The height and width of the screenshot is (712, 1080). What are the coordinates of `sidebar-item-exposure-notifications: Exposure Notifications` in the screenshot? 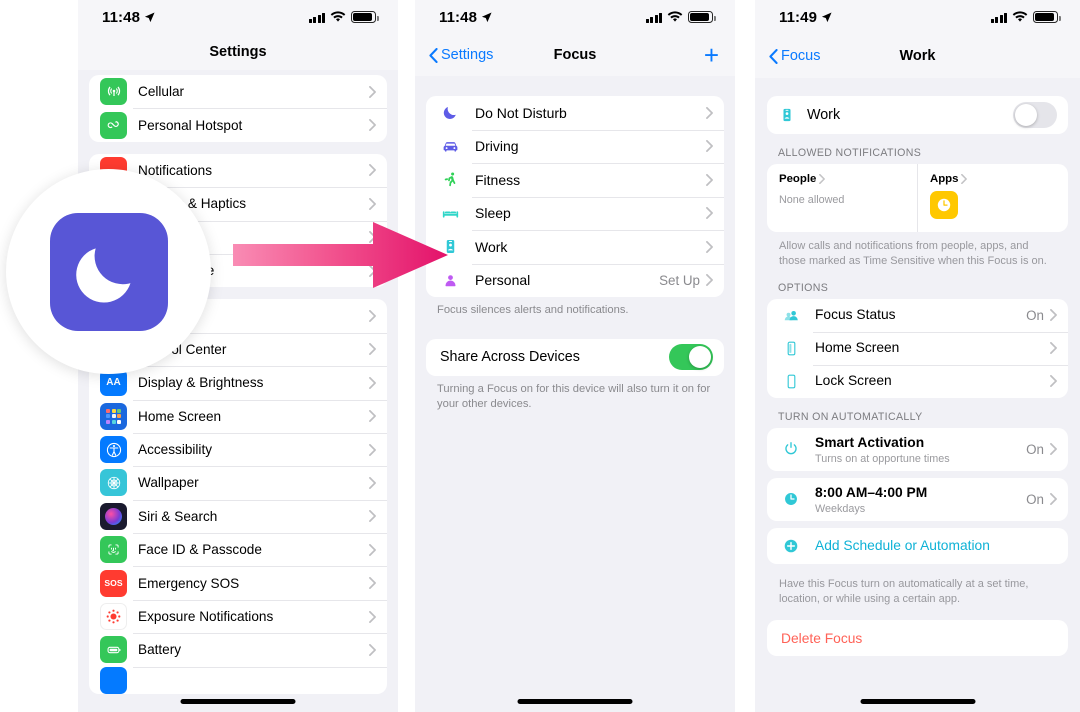 It's located at (238, 616).